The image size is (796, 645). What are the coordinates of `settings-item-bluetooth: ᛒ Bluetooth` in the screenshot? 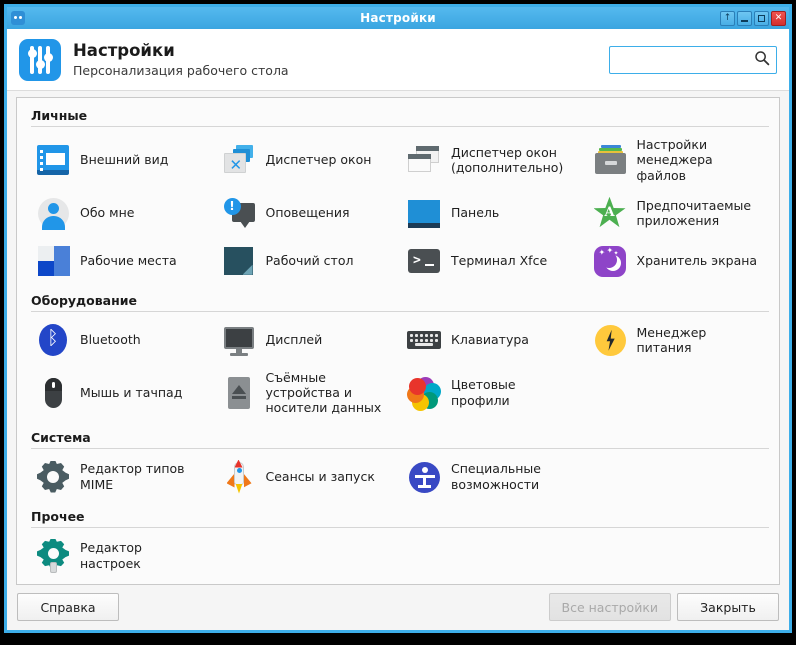 It's located at (120, 340).